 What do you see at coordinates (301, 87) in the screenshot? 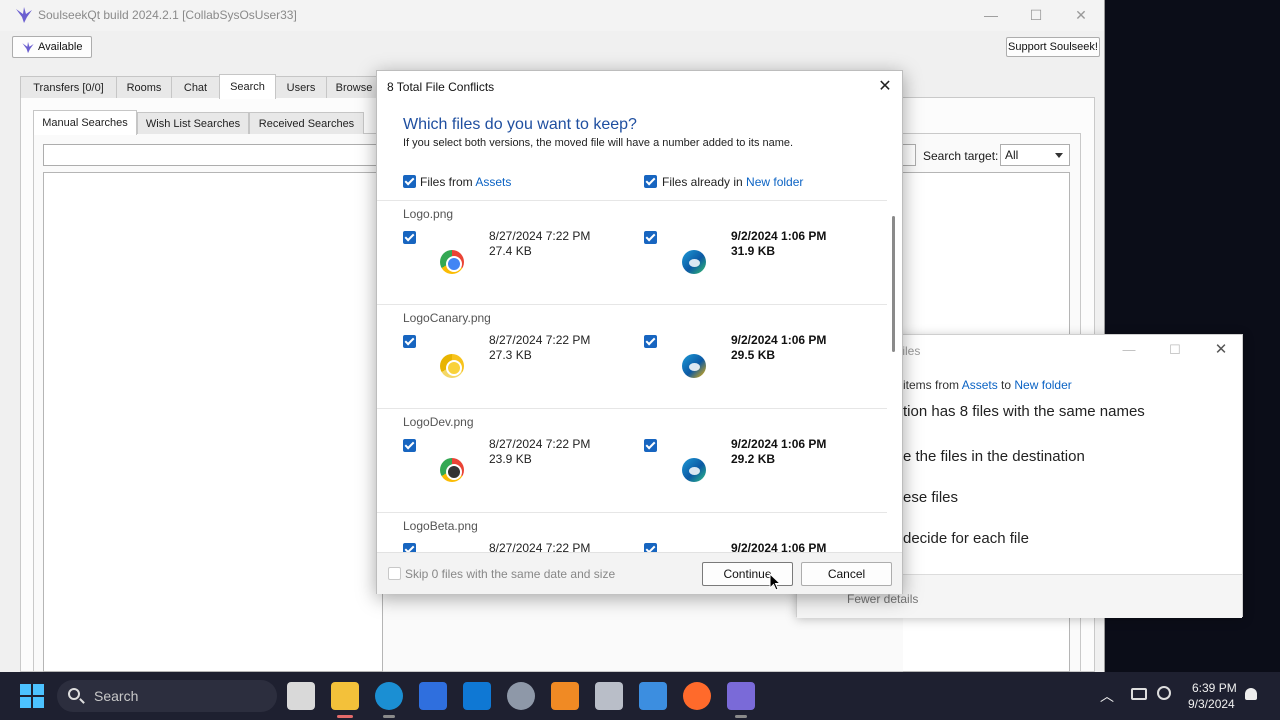
I see `tab-users: Users` at bounding box center [301, 87].